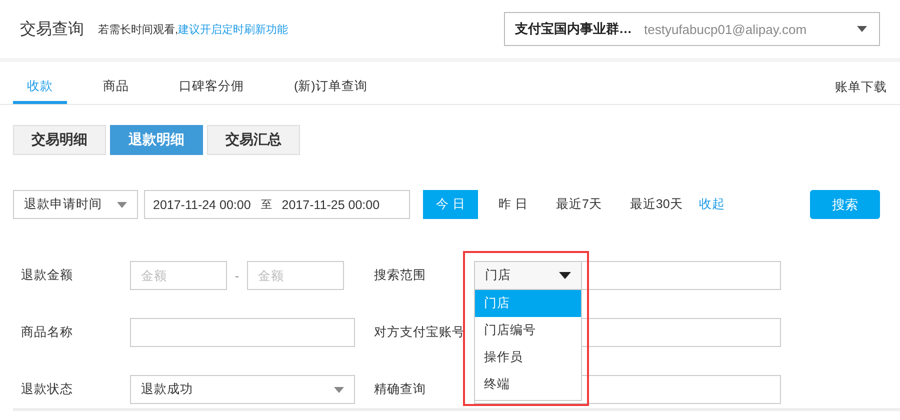 Image resolution: width=900 pixels, height=420 pixels. I want to click on refresh-notice: 若需长时间观看,建议开启定时刷新功能, so click(193, 29).